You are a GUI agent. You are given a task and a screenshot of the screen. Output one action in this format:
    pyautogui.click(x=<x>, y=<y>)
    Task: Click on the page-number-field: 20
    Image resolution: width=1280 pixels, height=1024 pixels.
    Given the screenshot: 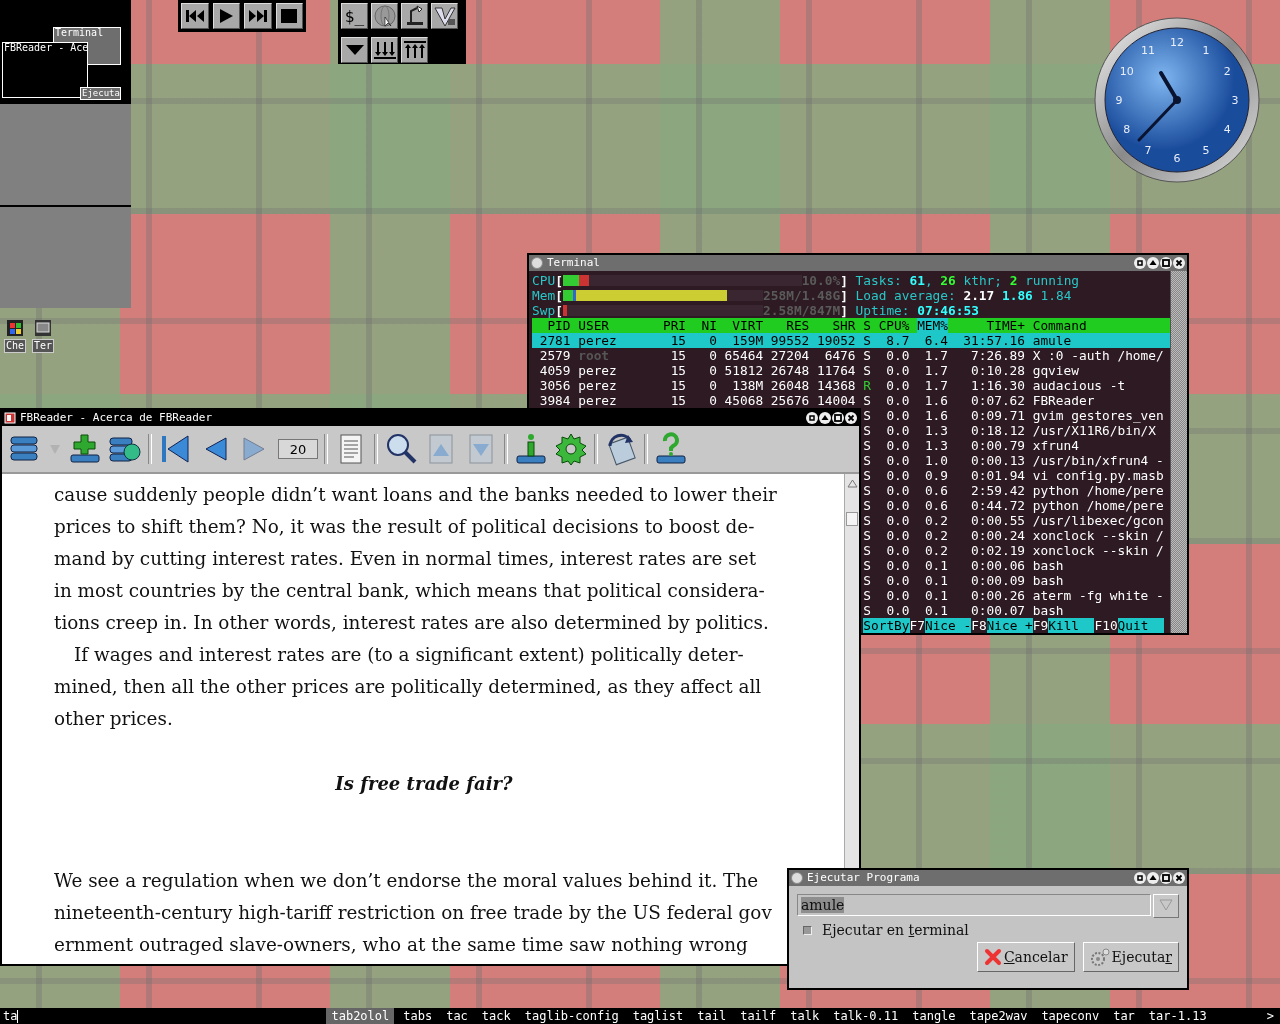 What is the action you would take?
    pyautogui.click(x=298, y=449)
    